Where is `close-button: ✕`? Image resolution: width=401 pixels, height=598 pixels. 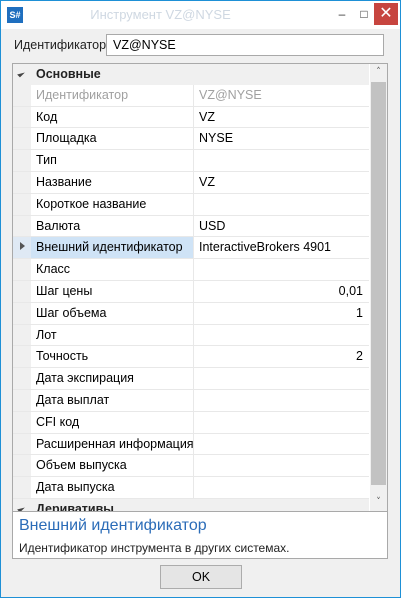 close-button: ✕ is located at coordinates (386, 14).